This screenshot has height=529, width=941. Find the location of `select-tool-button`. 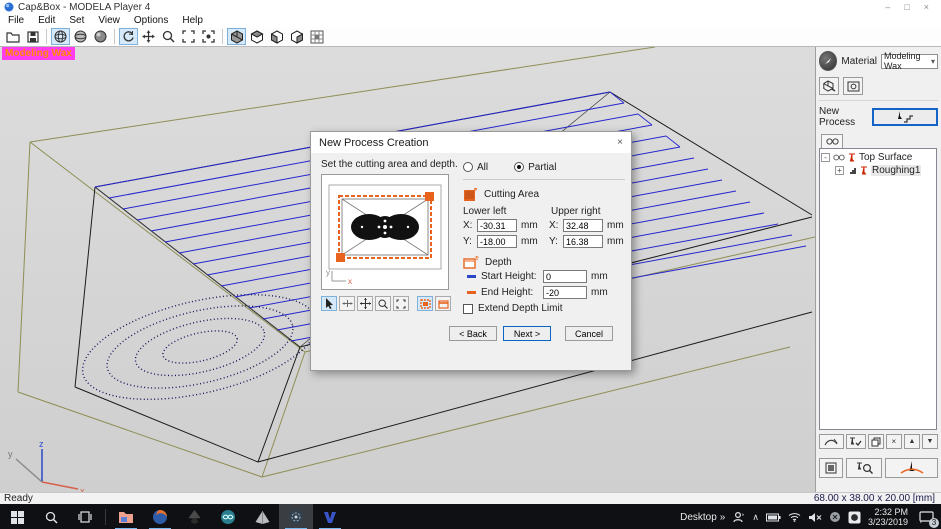

select-tool-button is located at coordinates (329, 303).